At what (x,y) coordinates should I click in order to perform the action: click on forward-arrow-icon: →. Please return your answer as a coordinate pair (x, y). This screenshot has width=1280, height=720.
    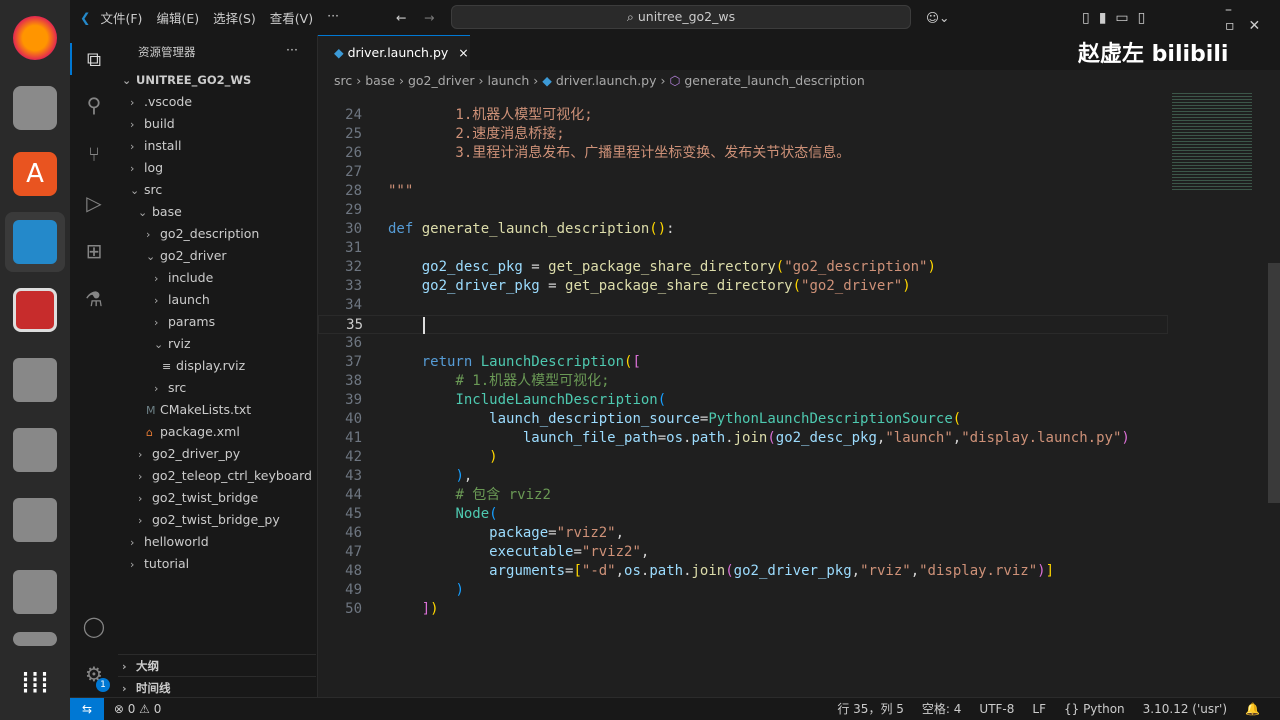
    Looking at the image, I should click on (429, 17).